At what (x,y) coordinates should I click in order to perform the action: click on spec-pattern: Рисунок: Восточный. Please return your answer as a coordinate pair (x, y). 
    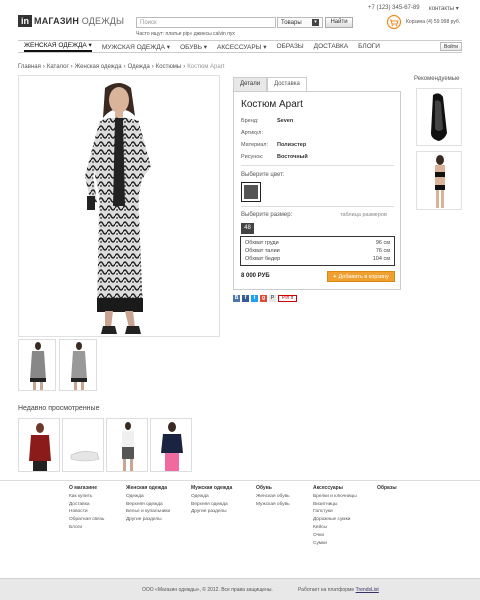
    Looking at the image, I should click on (274, 157).